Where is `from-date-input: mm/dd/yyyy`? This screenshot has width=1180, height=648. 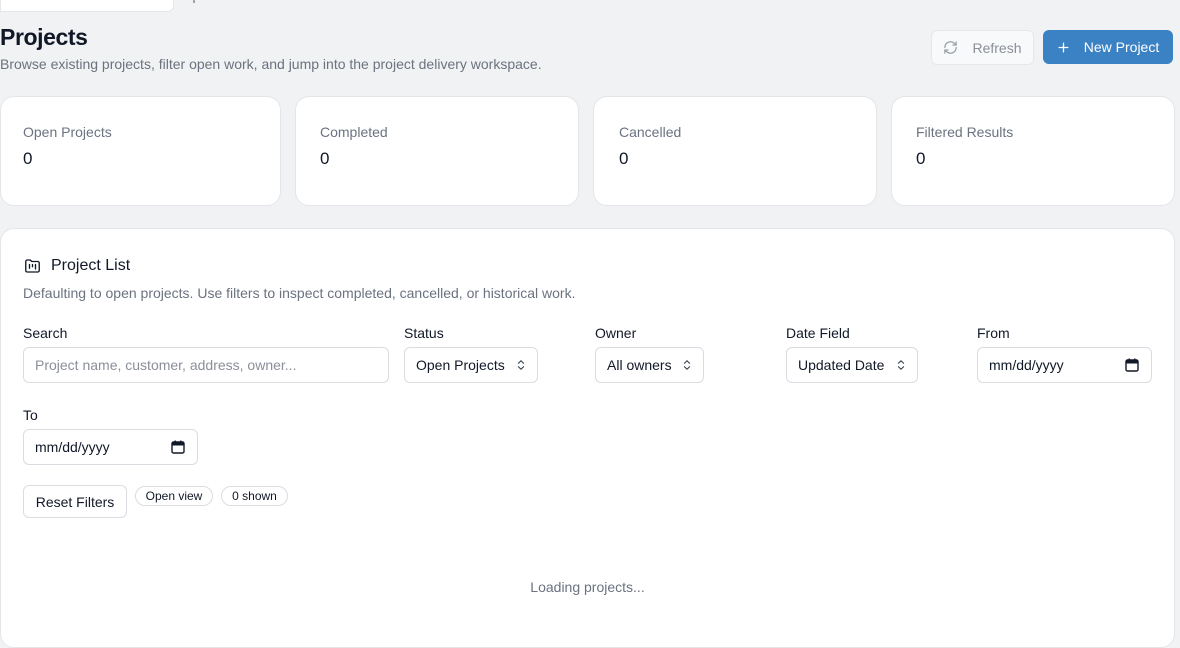
from-date-input: mm/dd/yyyy is located at coordinates (1064, 365).